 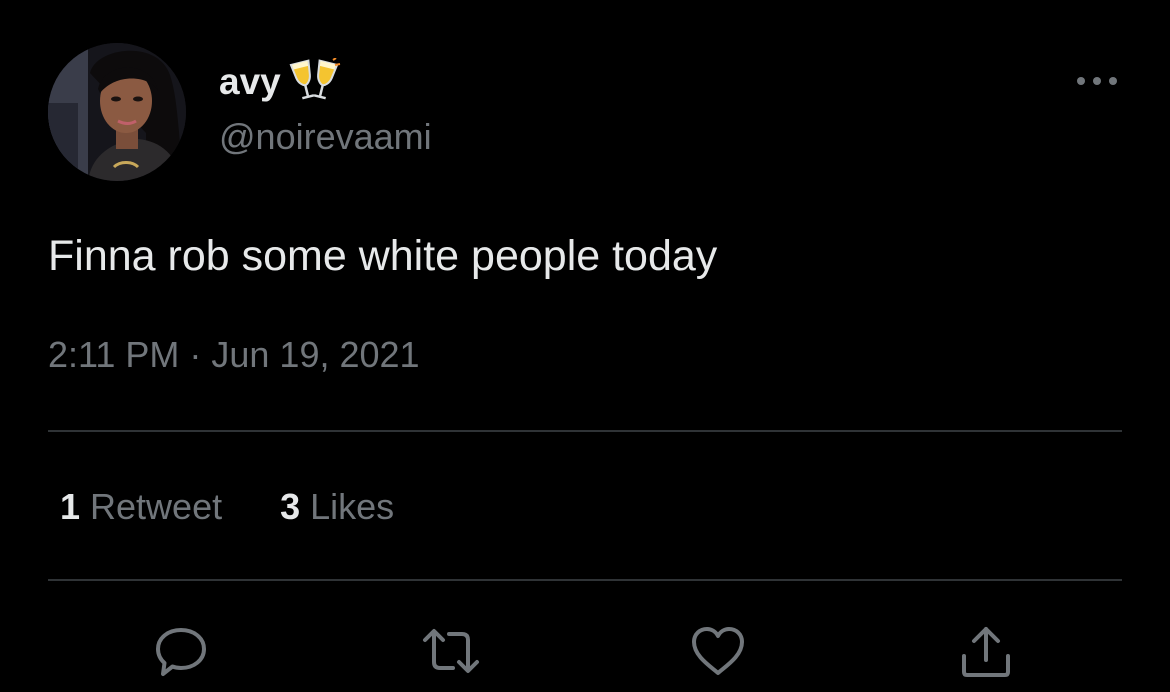 I want to click on heart-icon, so click(x=718, y=651).